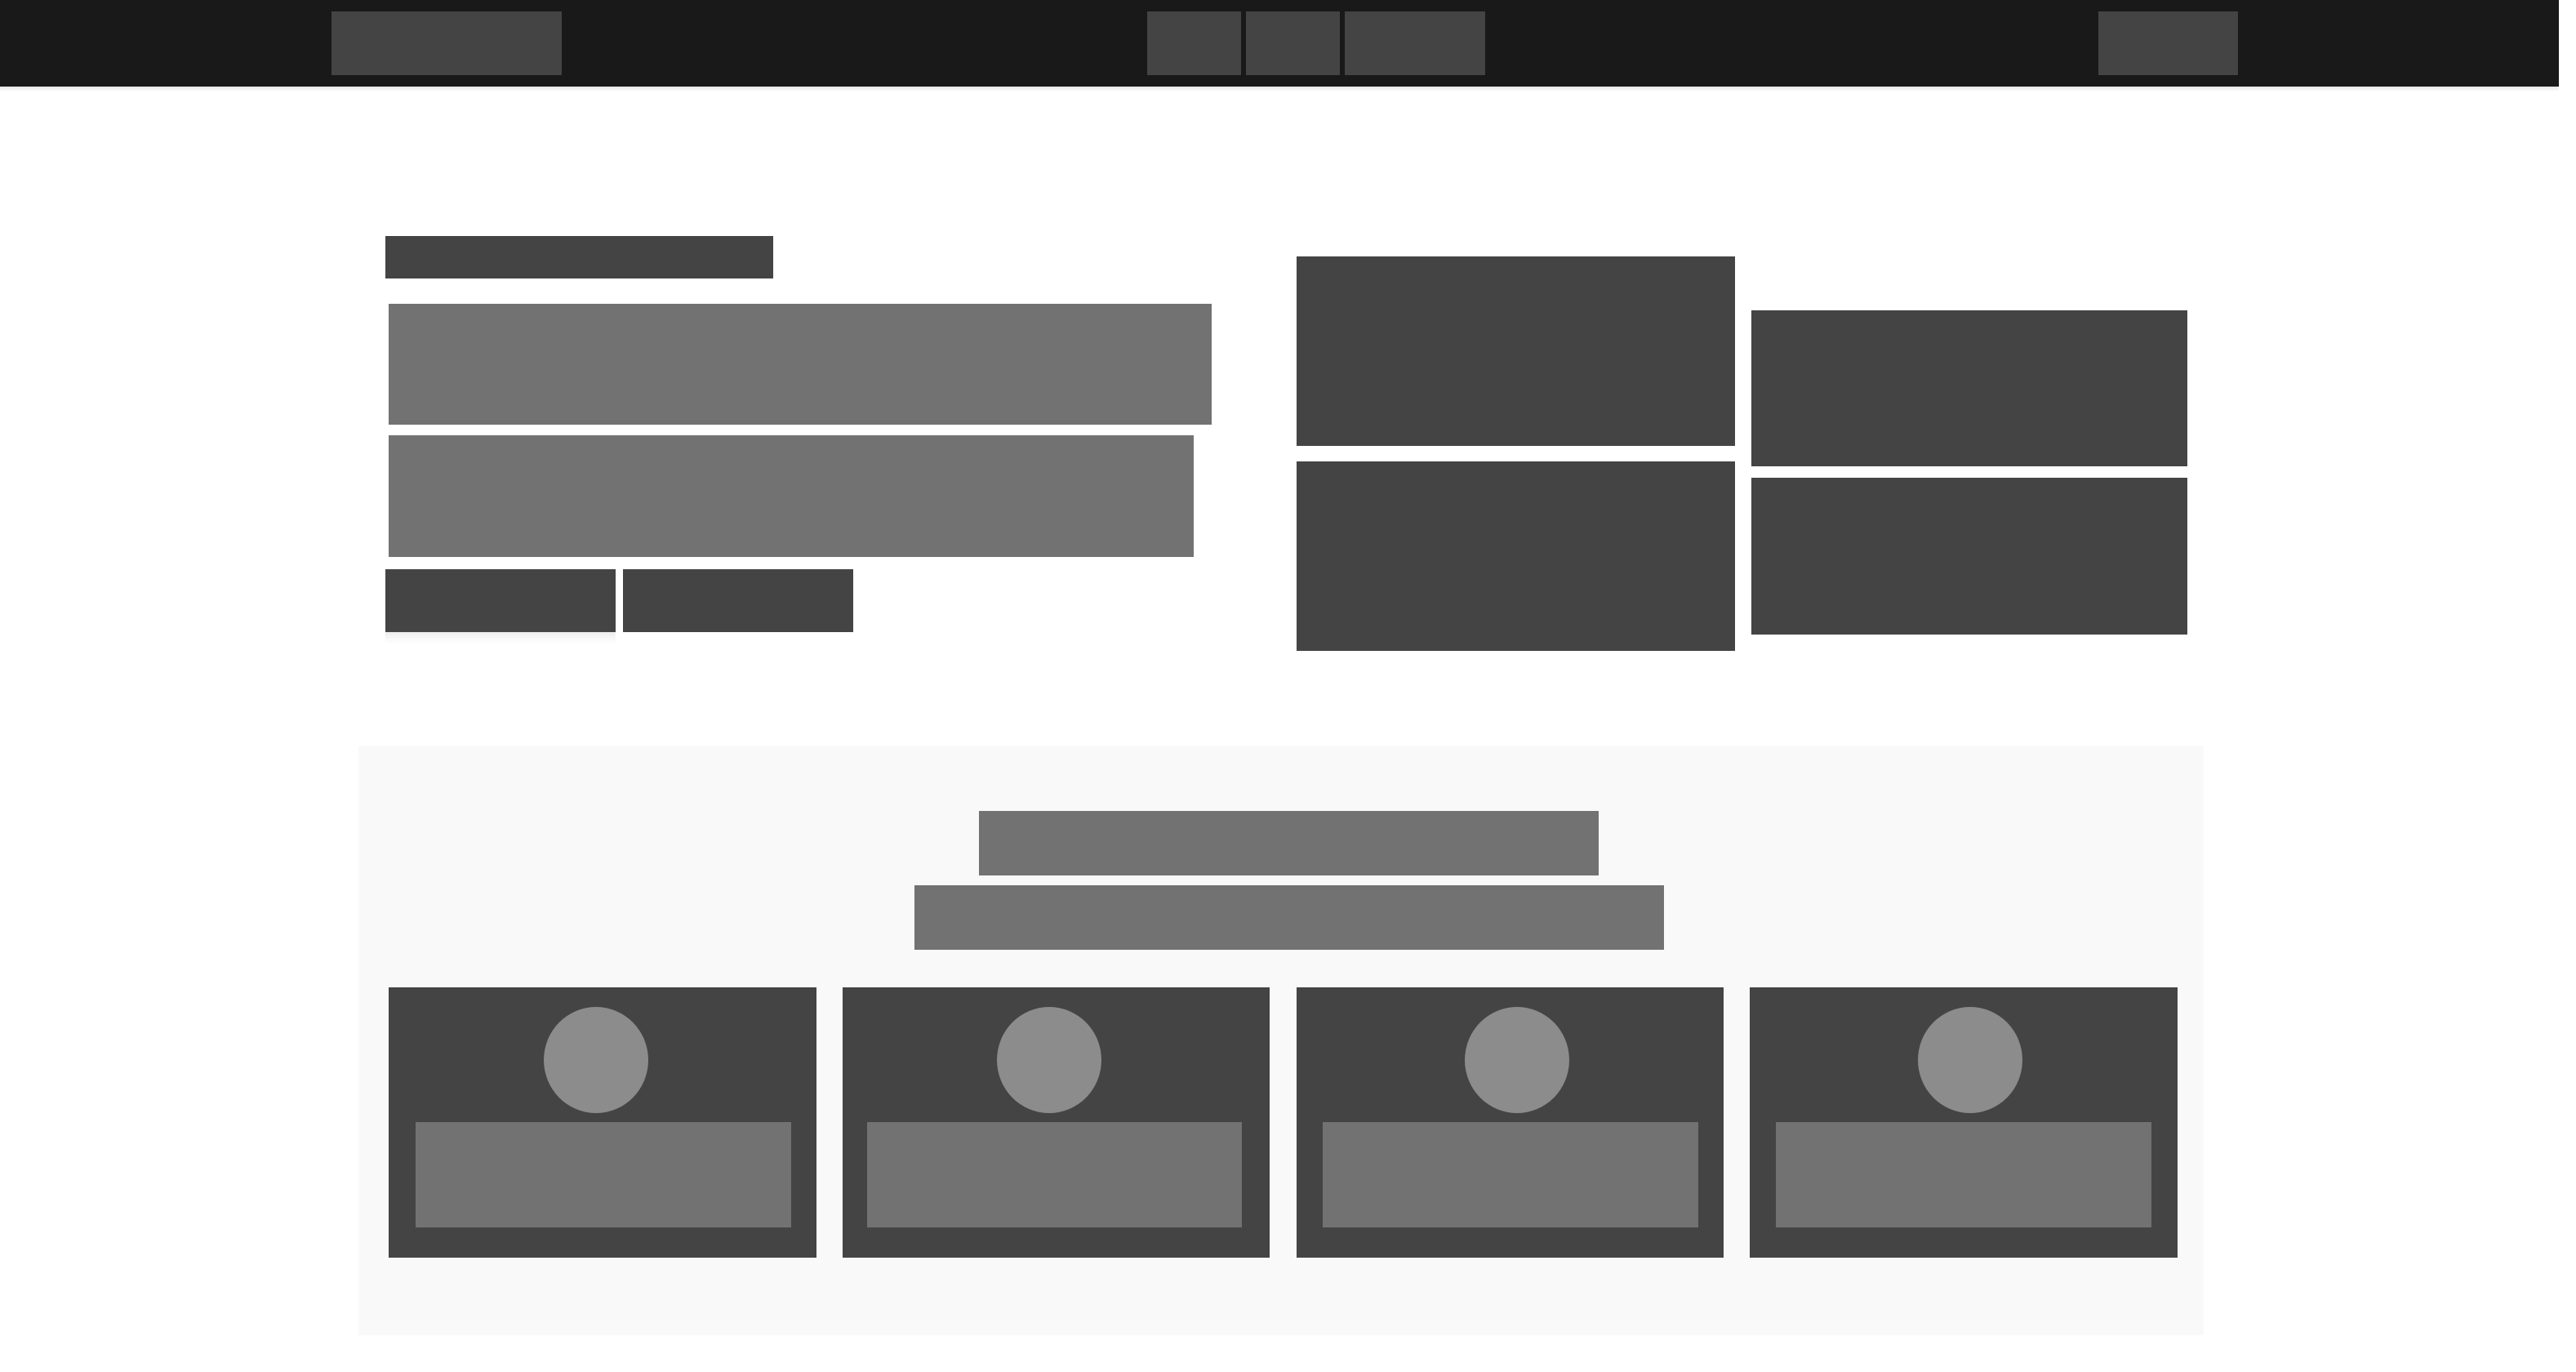 This screenshot has height=1372, width=2576. Describe the element at coordinates (500, 638) in the screenshot. I see `primary-button-shadow` at that location.